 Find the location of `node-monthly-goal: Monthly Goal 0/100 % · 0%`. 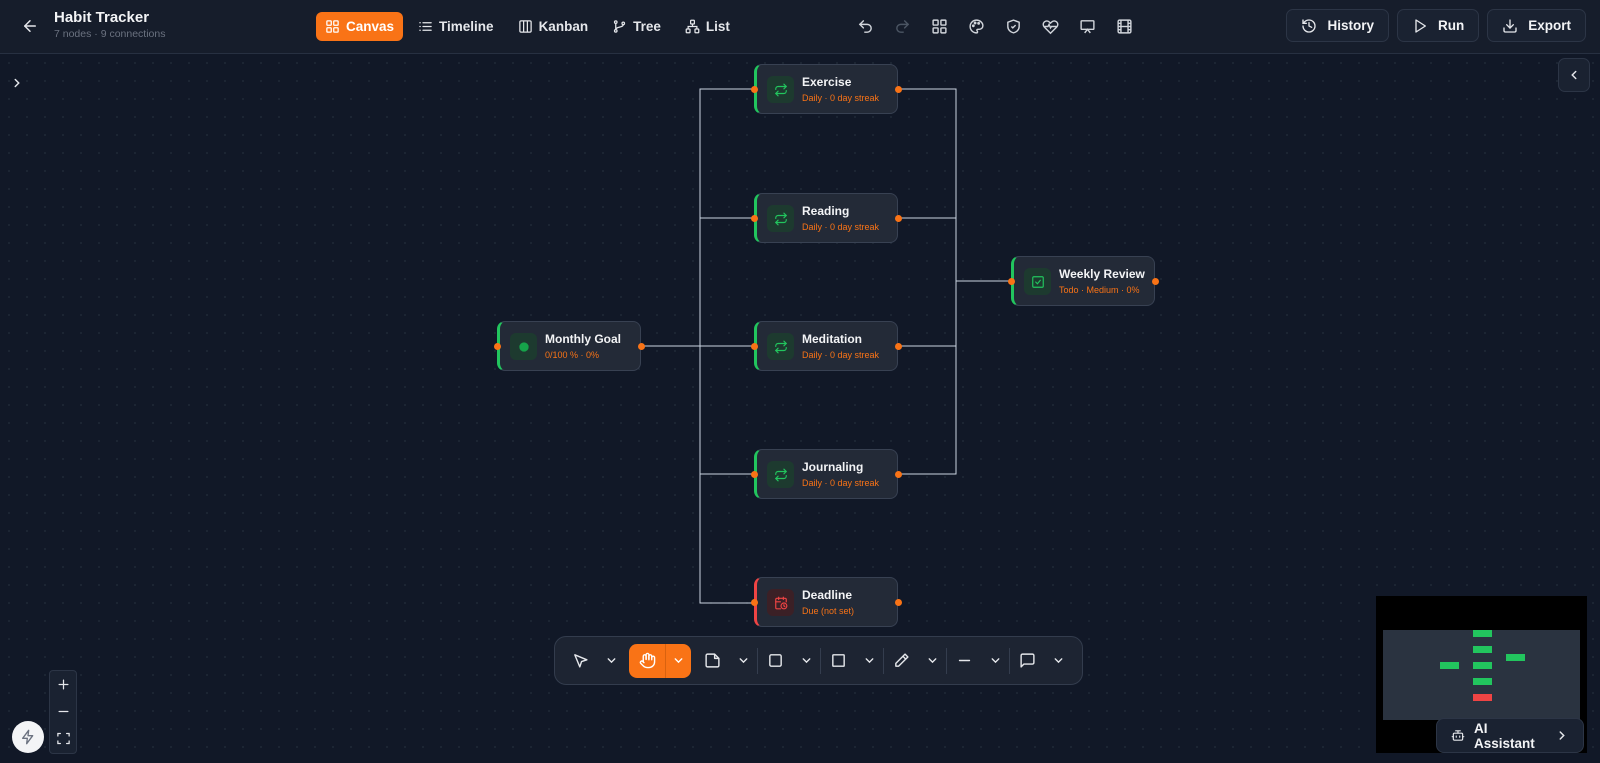

node-monthly-goal: Monthly Goal 0/100 % · 0% is located at coordinates (569, 346).